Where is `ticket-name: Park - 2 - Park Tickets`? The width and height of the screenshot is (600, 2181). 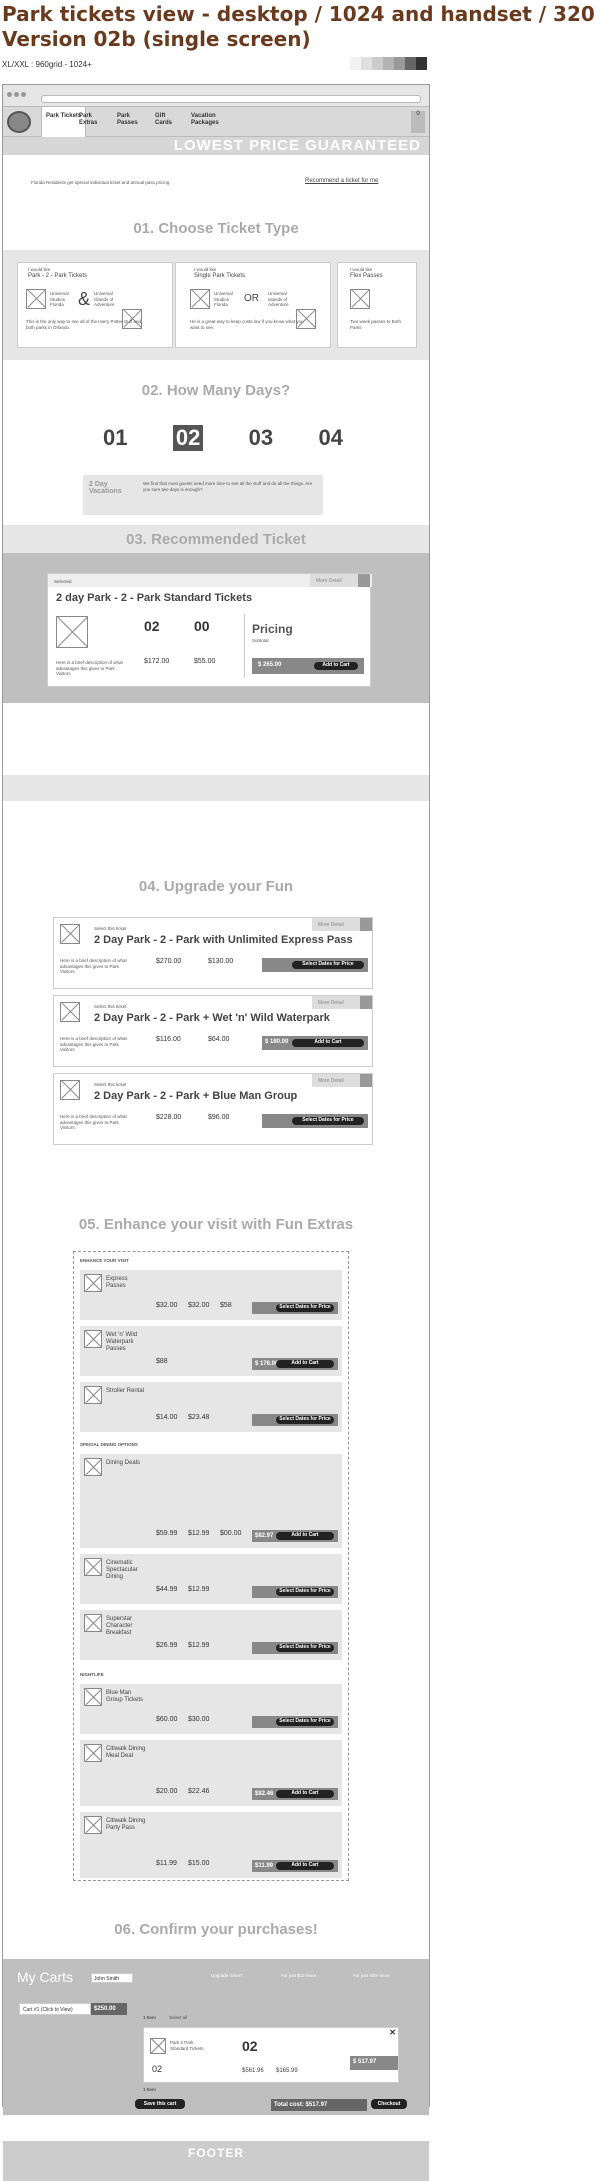
ticket-name: Park - 2 - Park Tickets is located at coordinates (58, 276).